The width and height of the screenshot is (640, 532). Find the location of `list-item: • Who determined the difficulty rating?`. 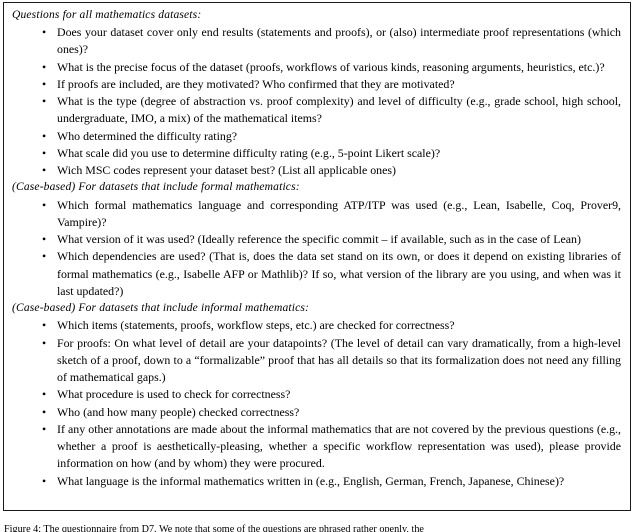

list-item: • Who determined the difficulty rating? is located at coordinates (317, 136).